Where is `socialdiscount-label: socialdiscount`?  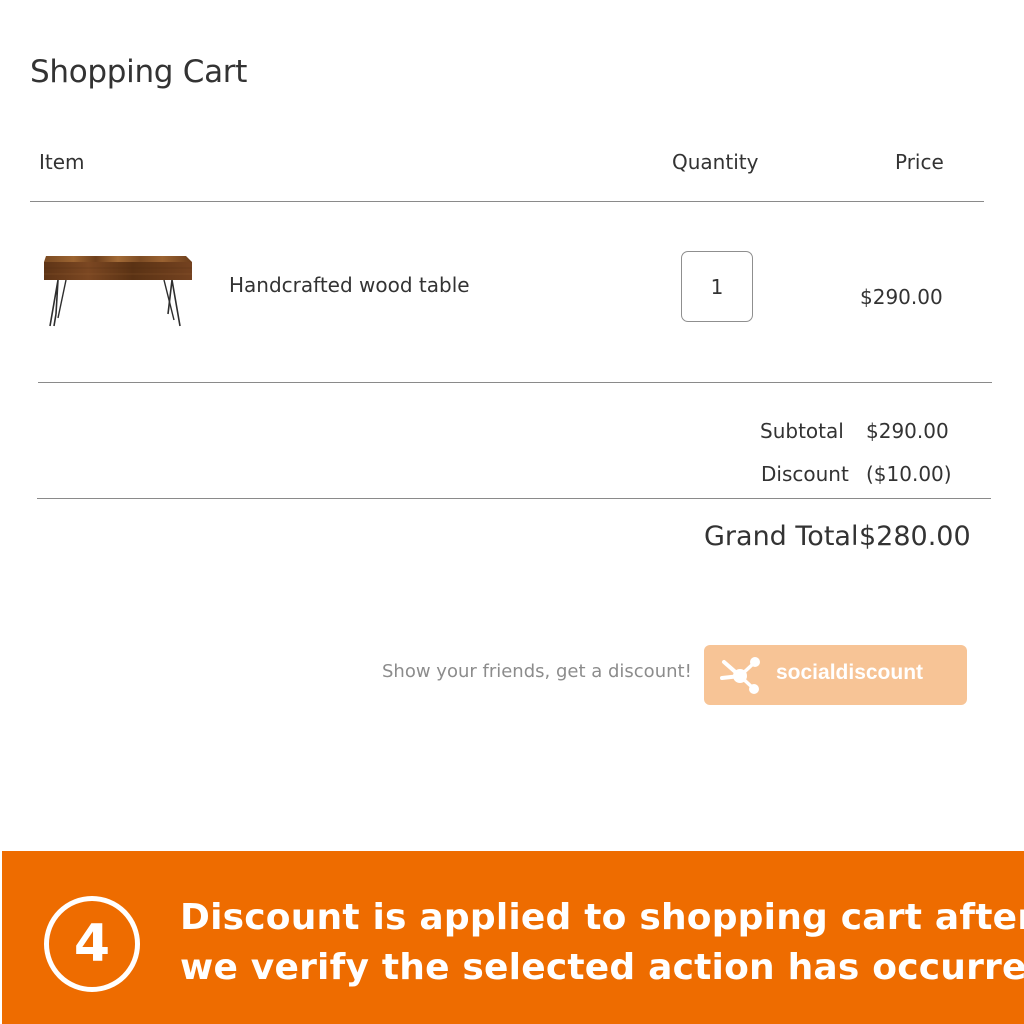 socialdiscount-label: socialdiscount is located at coordinates (850, 672).